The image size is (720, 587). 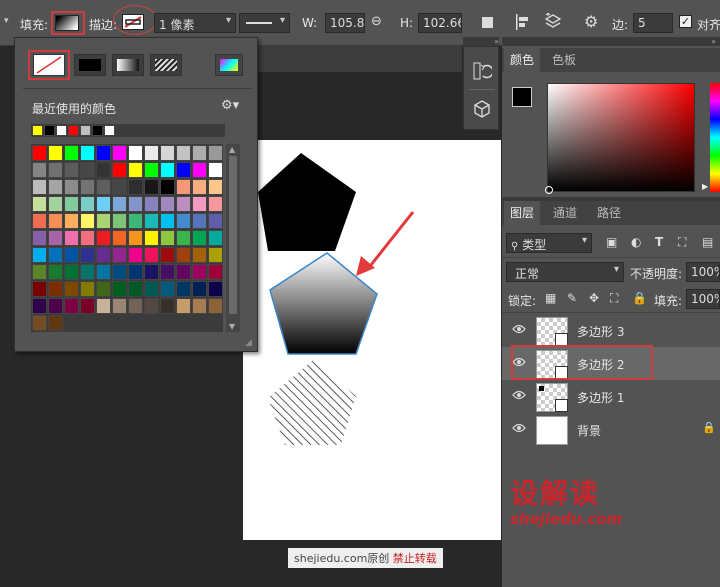 What do you see at coordinates (67, 23) in the screenshot?
I see `fill-swatch-button` at bounding box center [67, 23].